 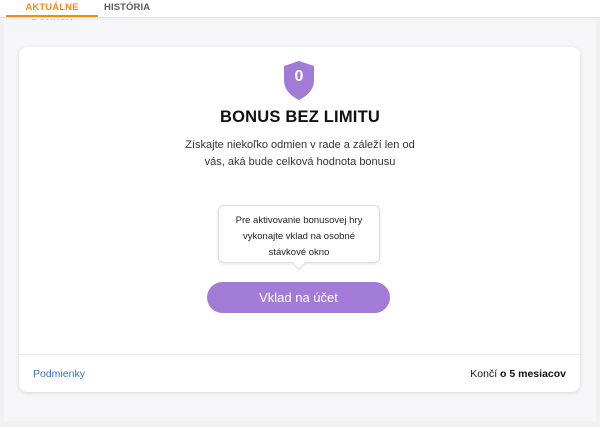 What do you see at coordinates (299, 354) in the screenshot?
I see `card-divider` at bounding box center [299, 354].